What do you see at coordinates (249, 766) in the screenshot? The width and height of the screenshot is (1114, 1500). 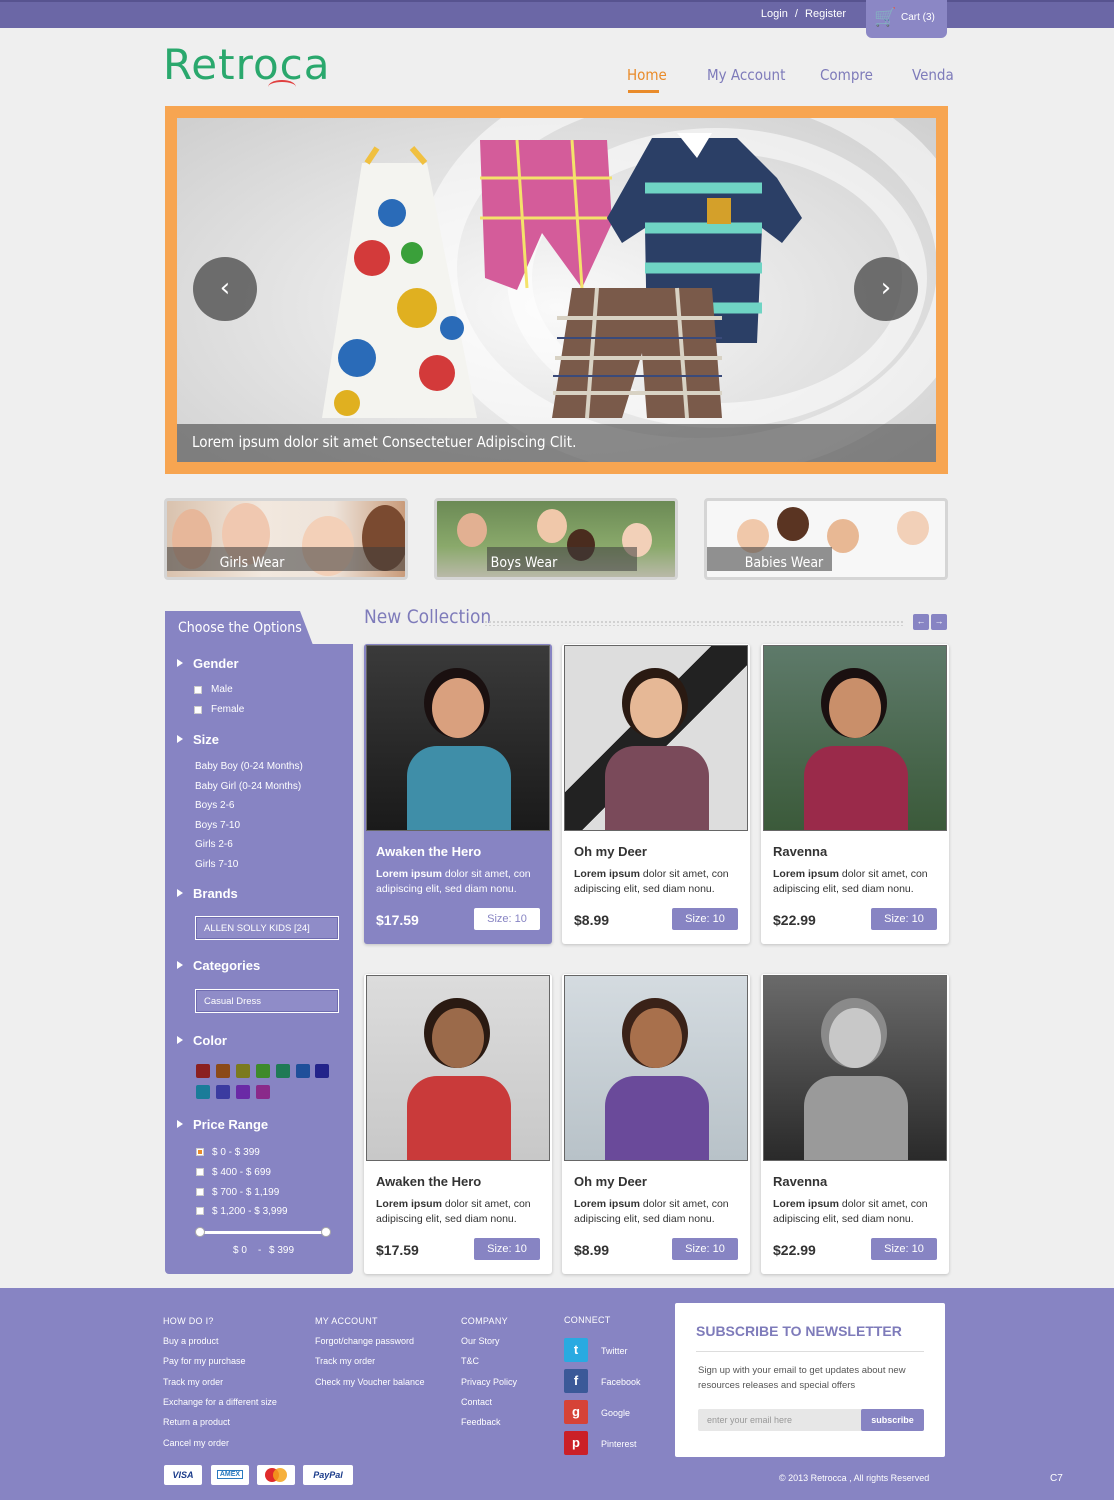 I see `size-option: Baby Boy (0-24 Months)` at bounding box center [249, 766].